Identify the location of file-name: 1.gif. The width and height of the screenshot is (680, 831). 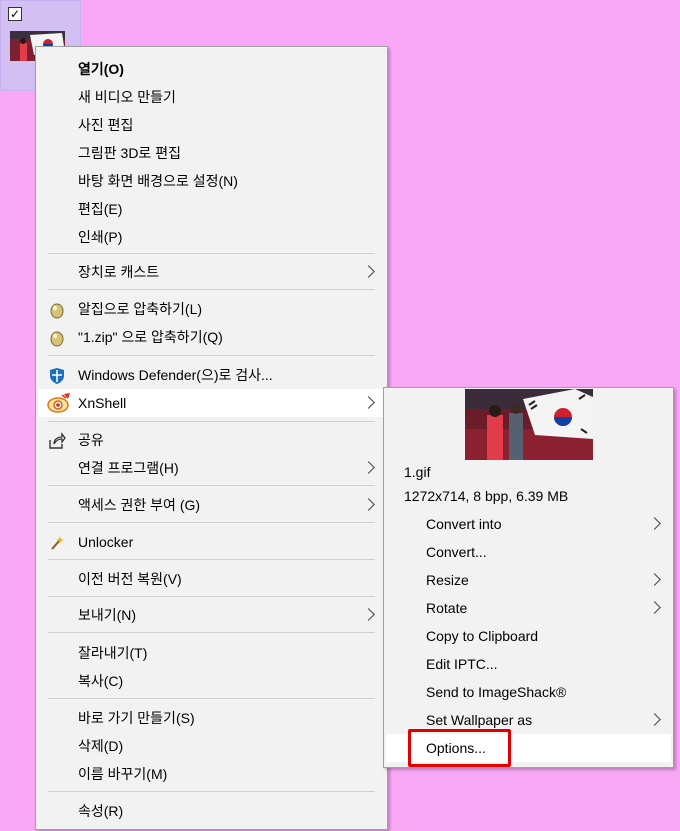
(417, 472).